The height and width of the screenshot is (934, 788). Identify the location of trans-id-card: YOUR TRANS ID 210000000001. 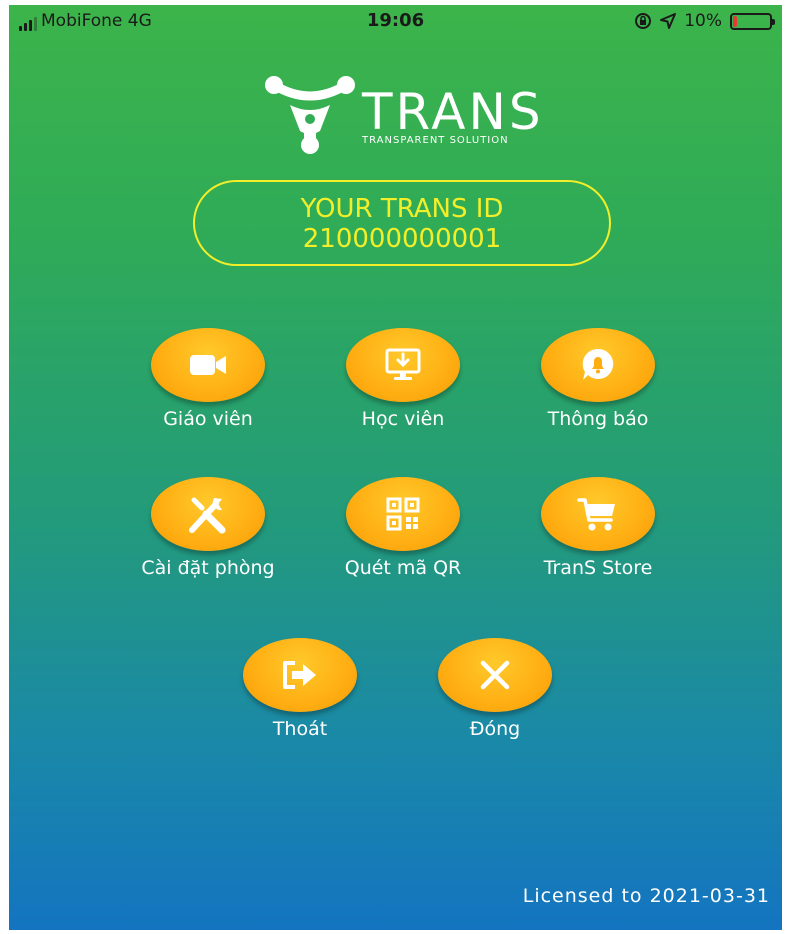
(402, 223).